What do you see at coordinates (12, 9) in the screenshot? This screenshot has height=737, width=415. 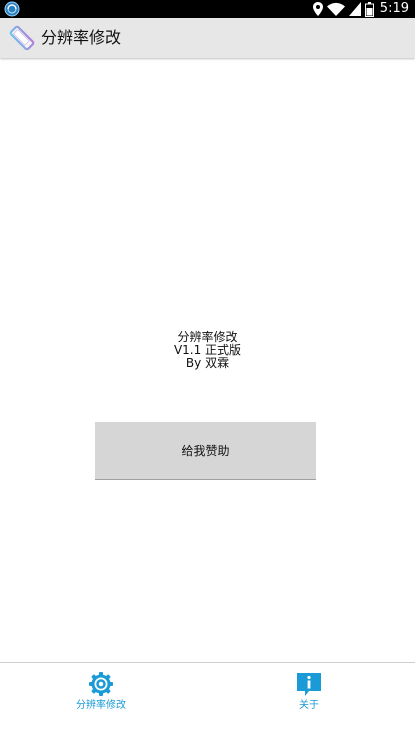 I see `app-notification-icon` at bounding box center [12, 9].